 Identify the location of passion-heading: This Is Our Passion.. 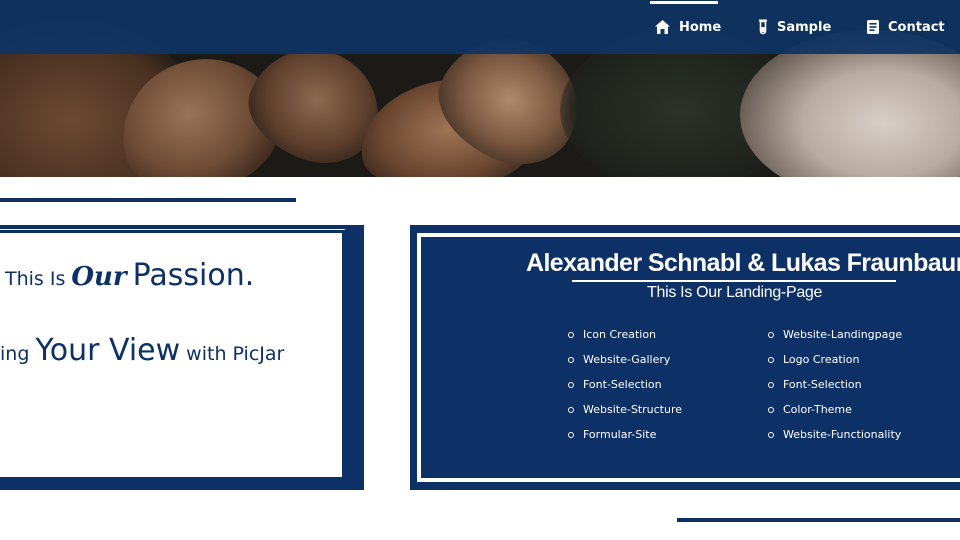
(129, 275).